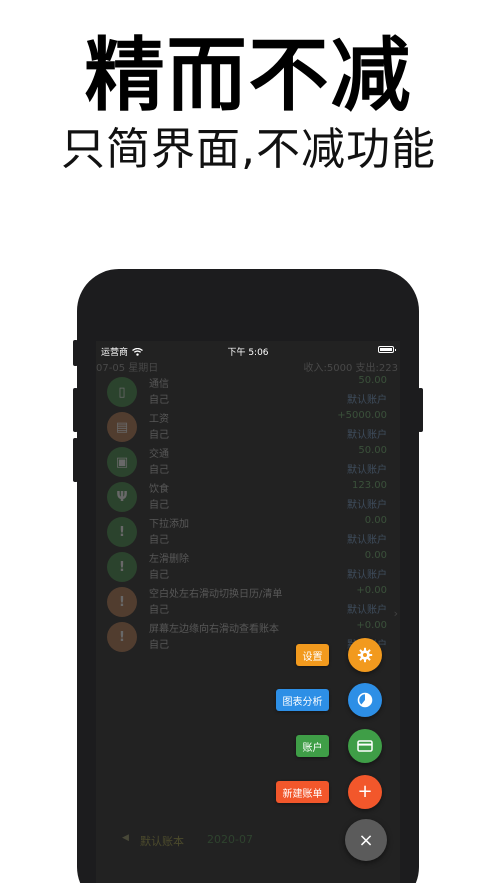  What do you see at coordinates (350, 368) in the screenshot?
I see `summary-totals: 收入:5000 支出:223` at bounding box center [350, 368].